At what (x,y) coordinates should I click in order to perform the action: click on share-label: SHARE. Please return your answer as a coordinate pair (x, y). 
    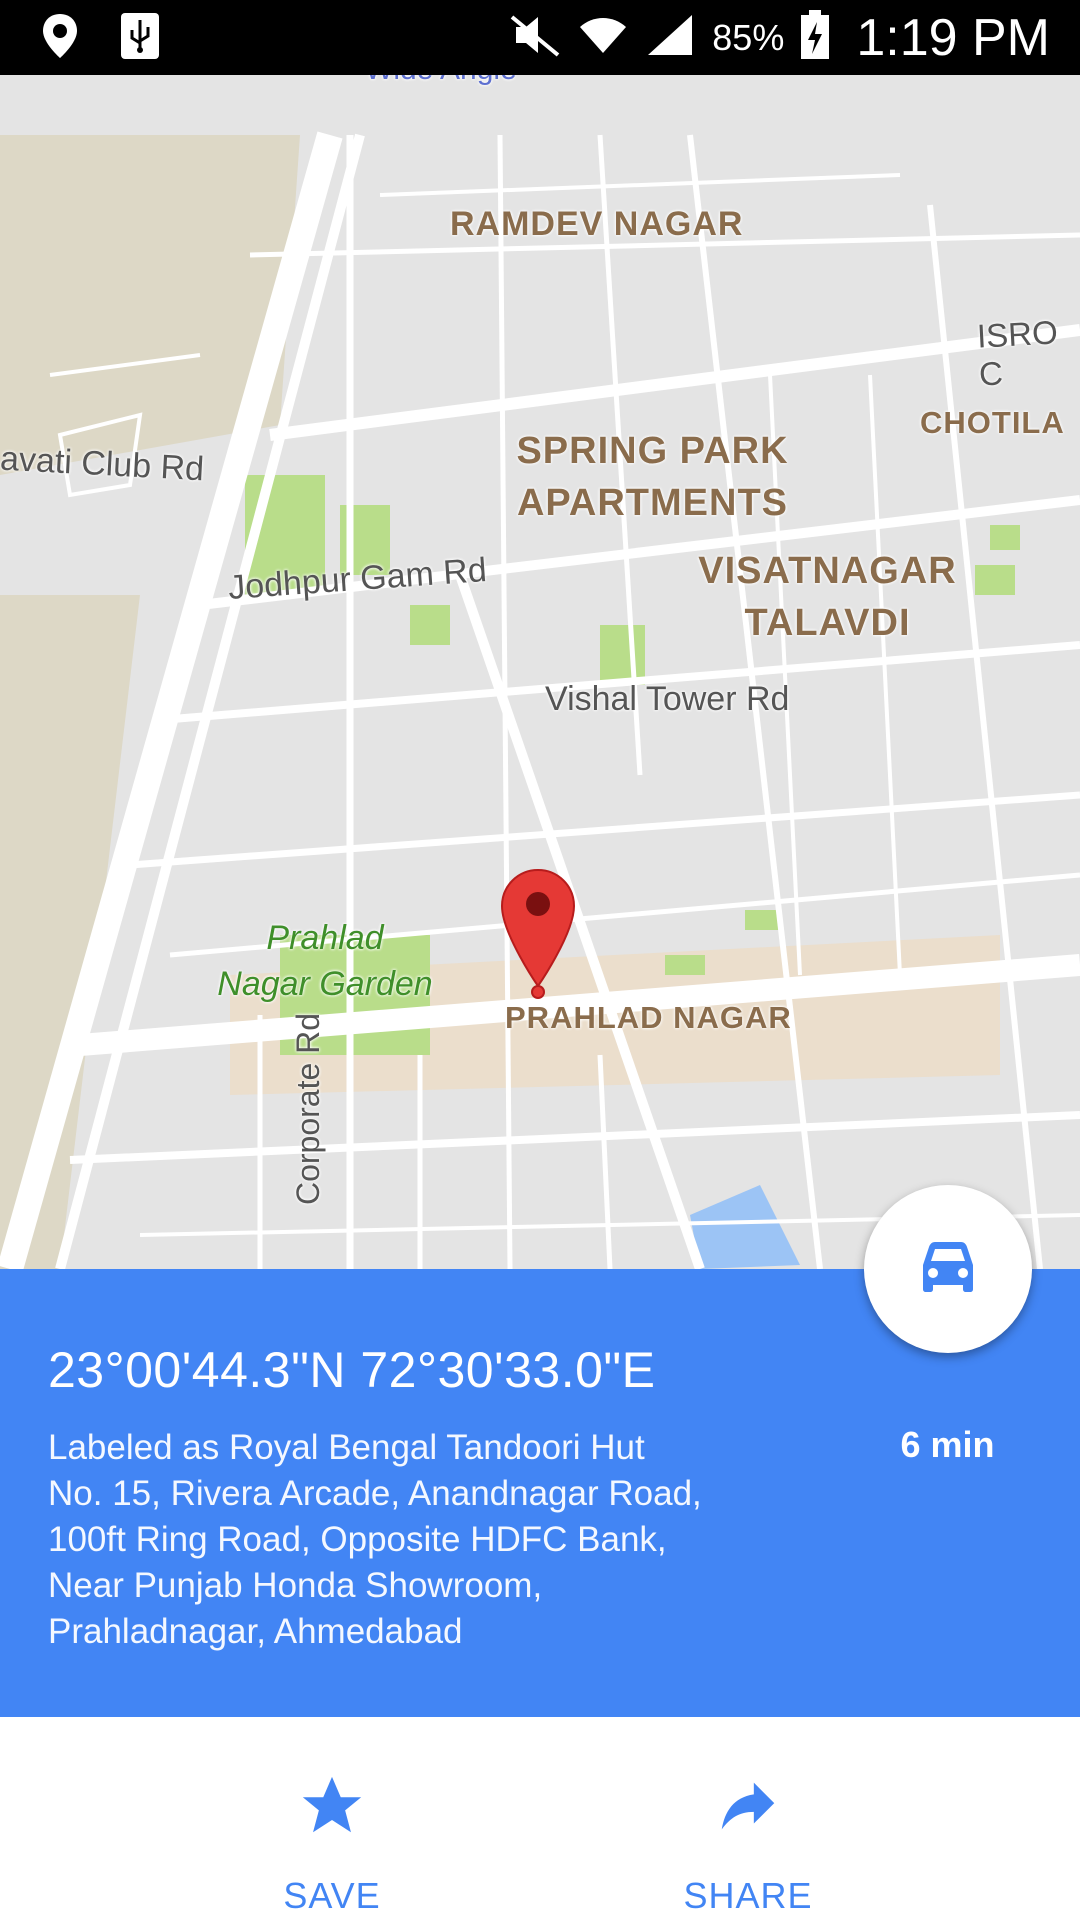
    Looking at the image, I should click on (748, 1895).